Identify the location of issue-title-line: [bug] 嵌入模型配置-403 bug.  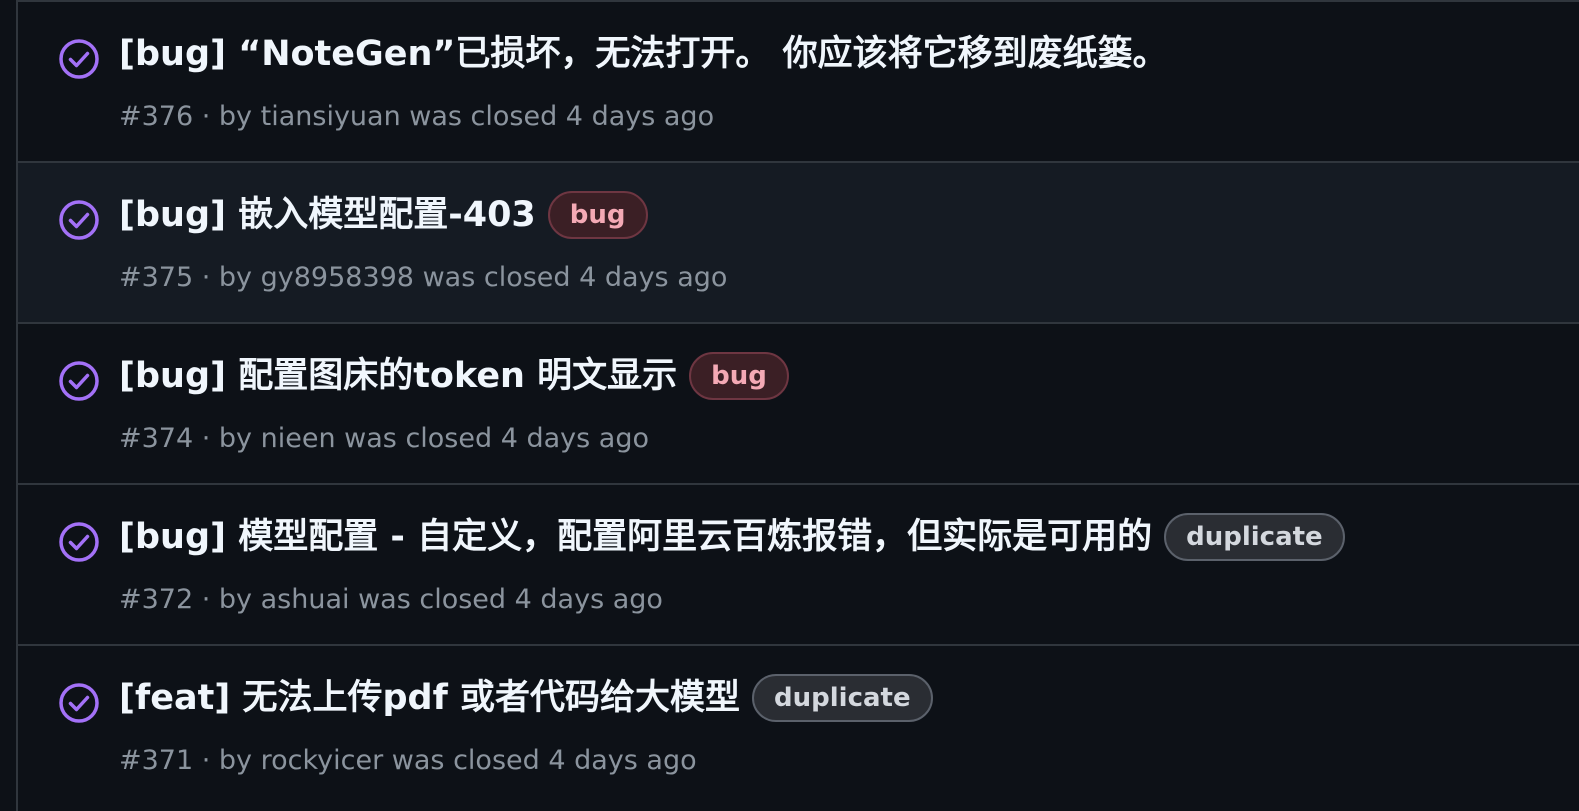
(383, 215).